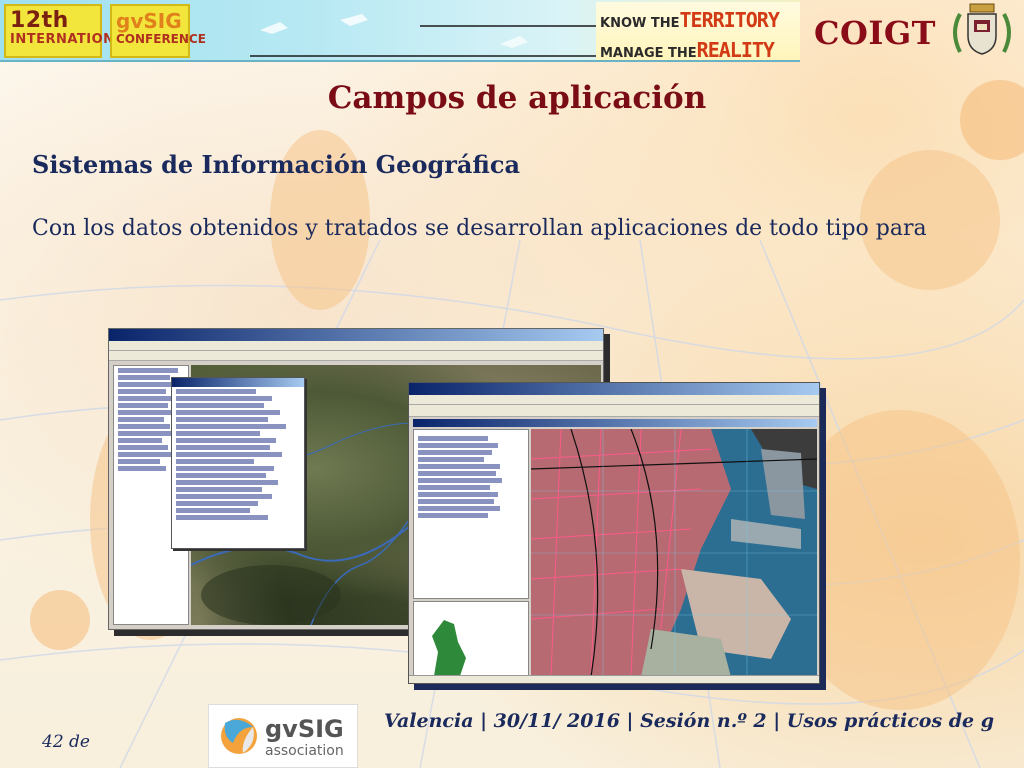 This screenshot has height=768, width=1024. What do you see at coordinates (735, 50) in the screenshot?
I see `motto-reality: REALITY` at bounding box center [735, 50].